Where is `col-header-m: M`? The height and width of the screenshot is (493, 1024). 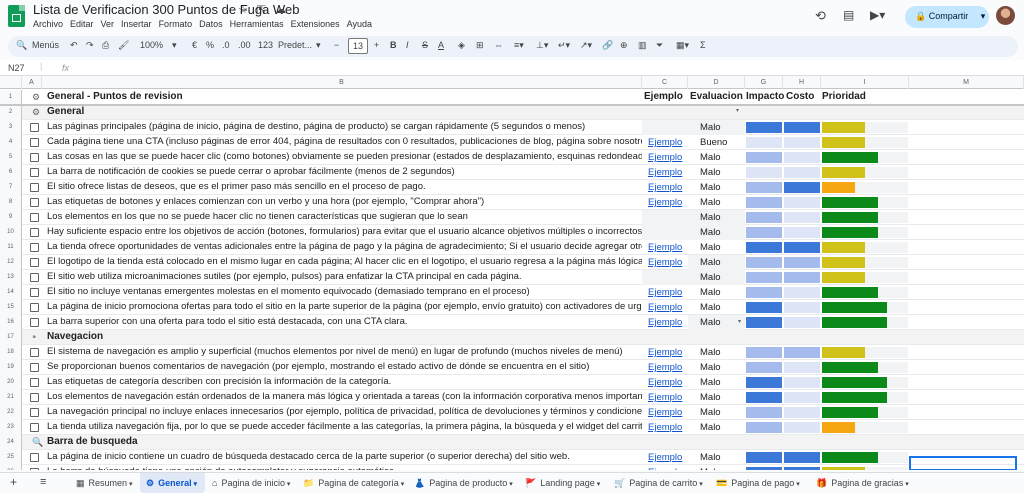 col-header-m: M is located at coordinates (966, 82).